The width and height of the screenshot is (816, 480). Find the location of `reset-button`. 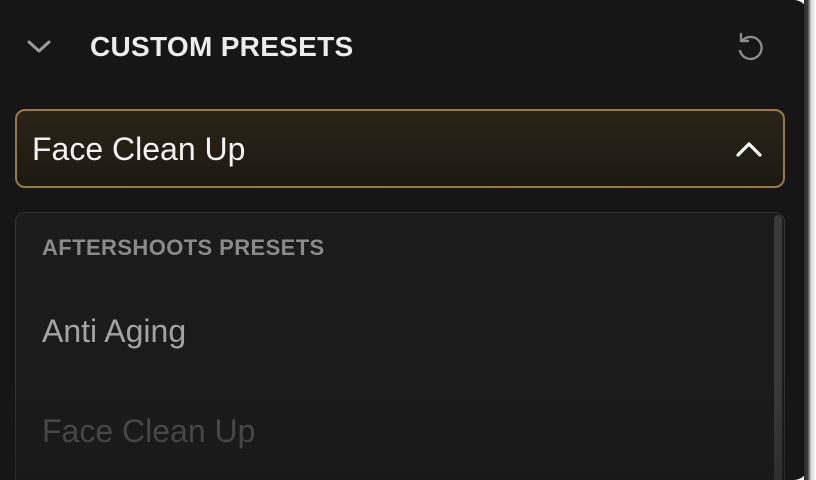

reset-button is located at coordinates (750, 48).